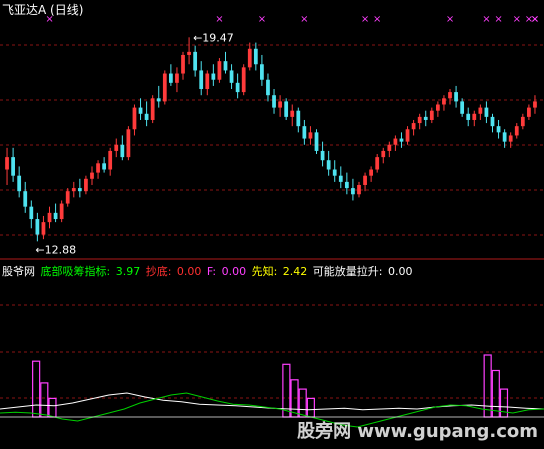 The height and width of the screenshot is (449, 544). Describe the element at coordinates (272, 401) in the screenshot. I see `indicator-white-line` at that location.